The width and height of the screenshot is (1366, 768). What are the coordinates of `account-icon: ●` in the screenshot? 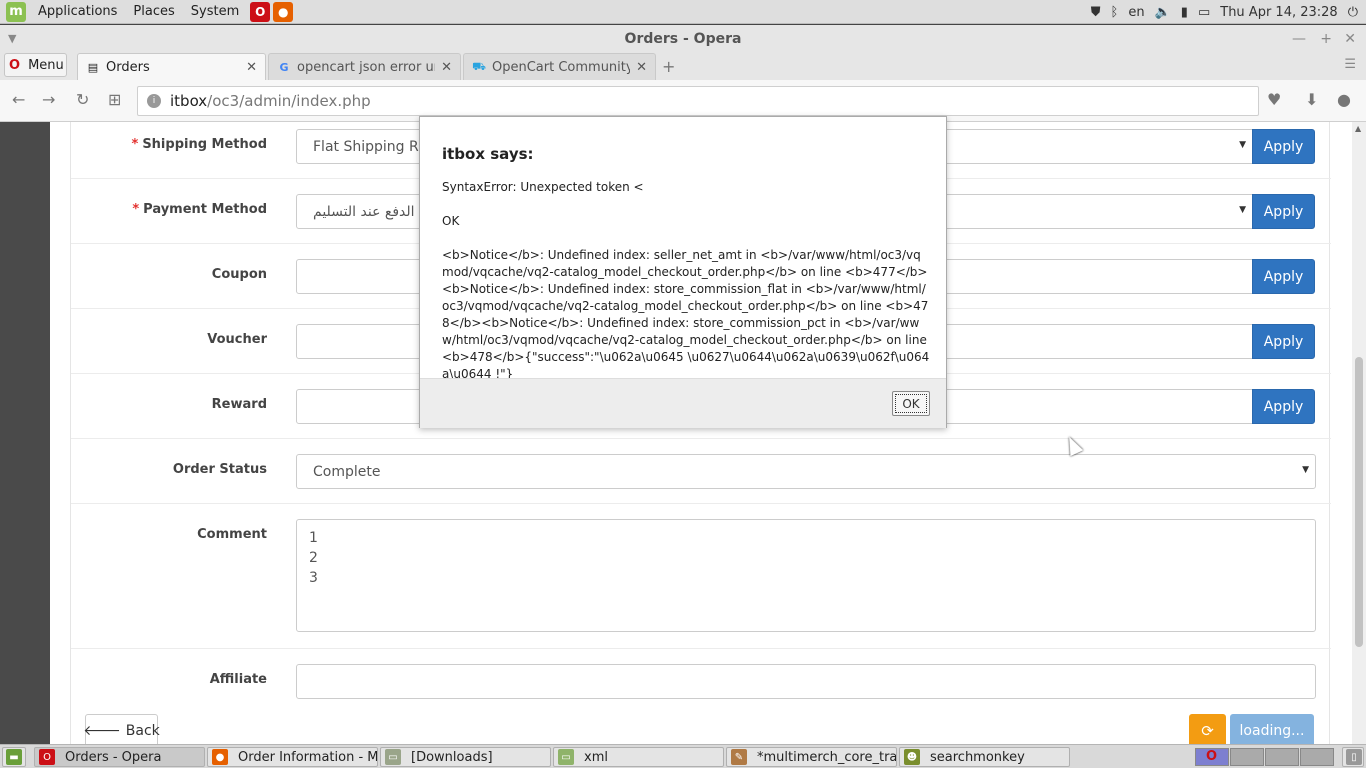 It's located at (1344, 99).